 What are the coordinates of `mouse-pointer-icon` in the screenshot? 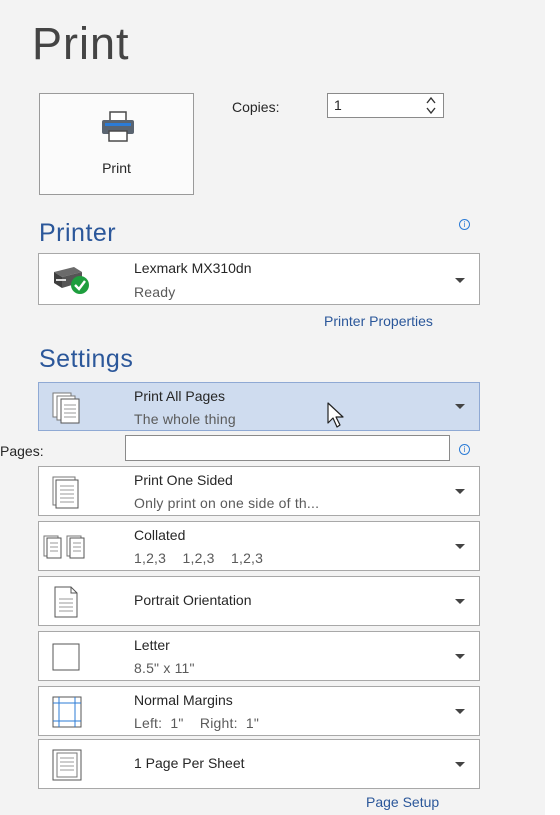 It's located at (337, 417).